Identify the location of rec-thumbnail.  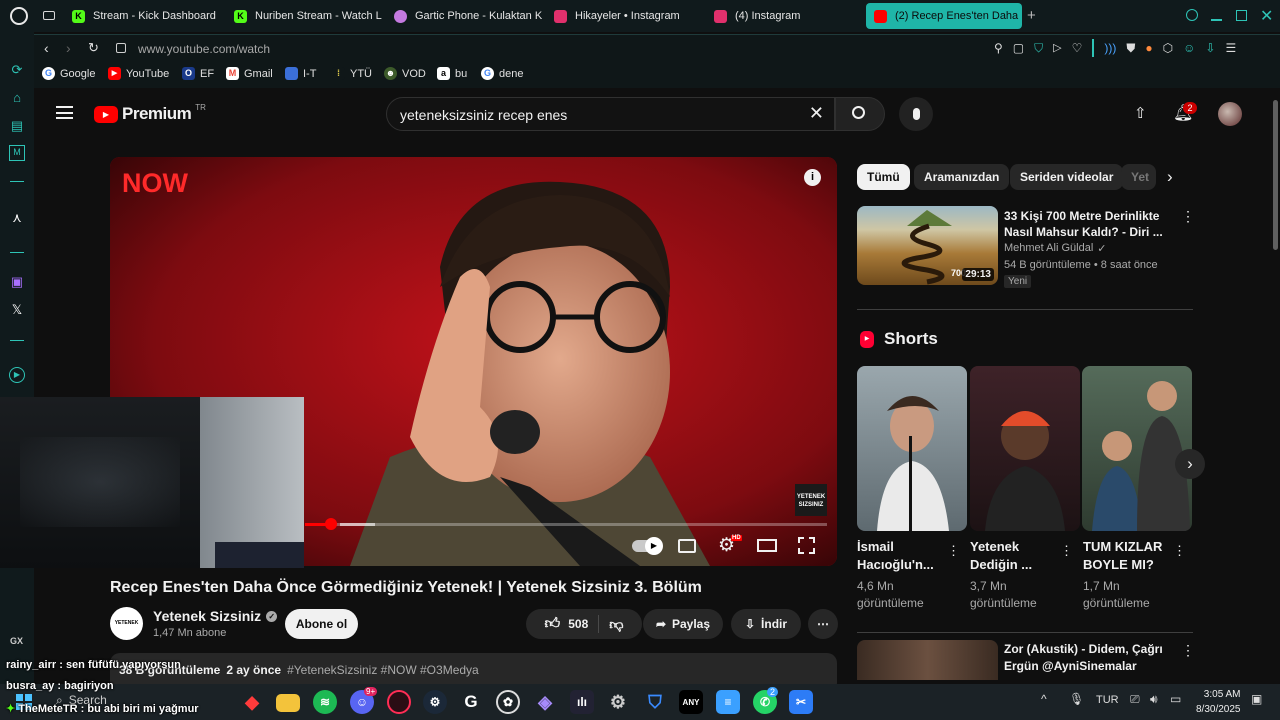
(927, 660).